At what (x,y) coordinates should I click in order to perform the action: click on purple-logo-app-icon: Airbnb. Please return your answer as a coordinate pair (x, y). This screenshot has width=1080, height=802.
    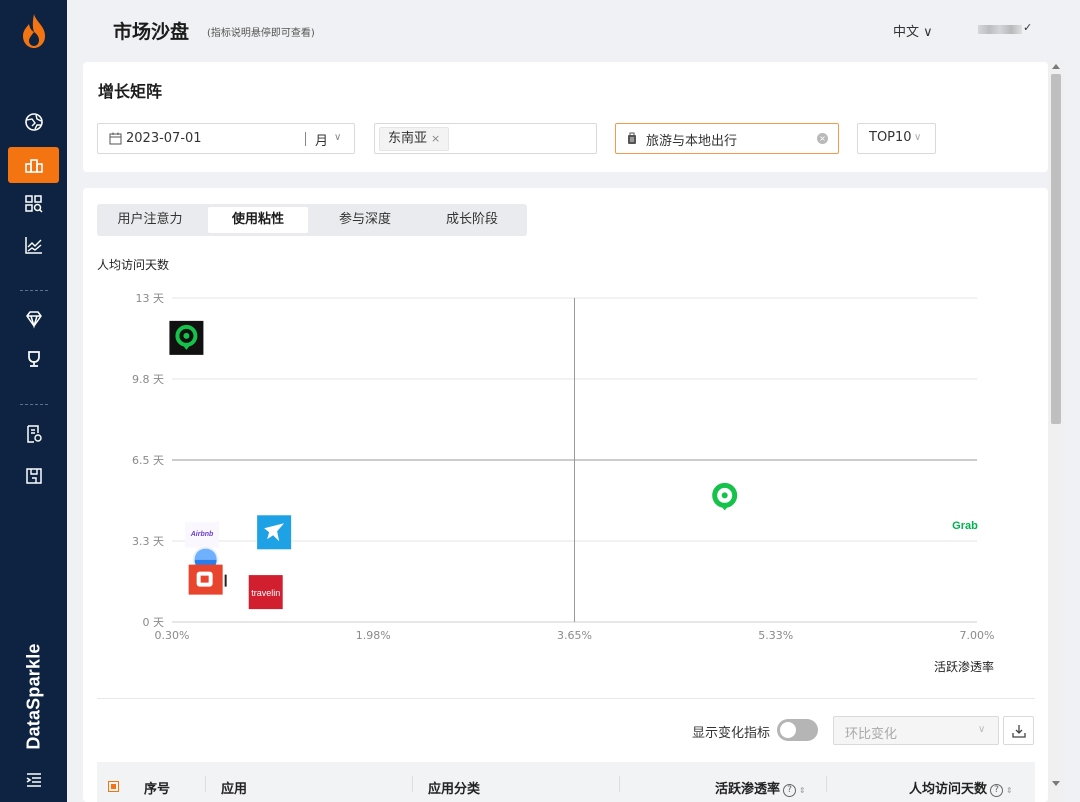
    Looking at the image, I should click on (202, 534).